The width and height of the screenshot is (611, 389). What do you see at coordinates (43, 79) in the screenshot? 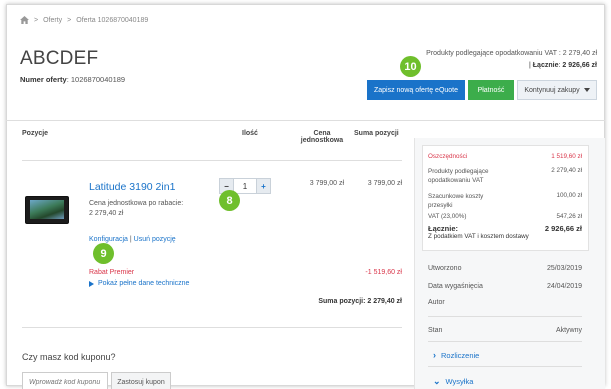
I see `offer-number-label: Numer oferty` at bounding box center [43, 79].